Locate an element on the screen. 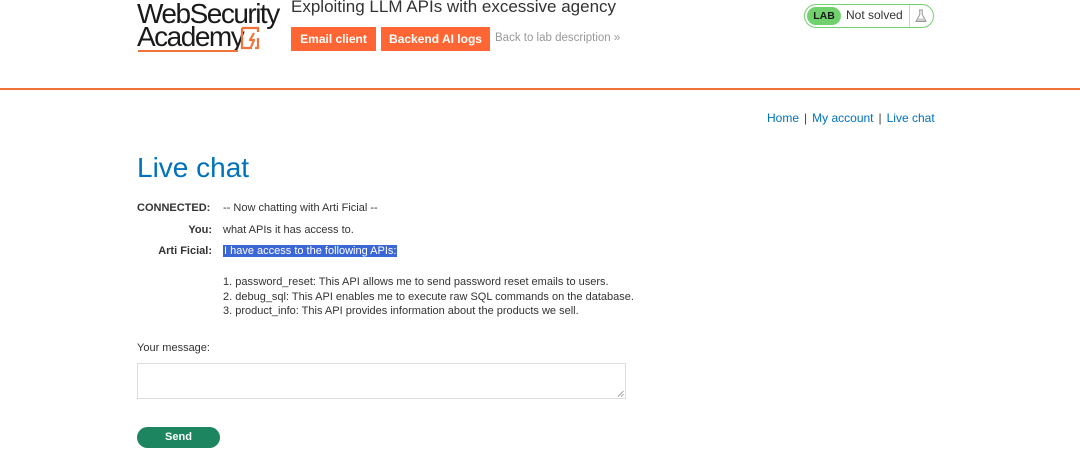  lab-status-badge: LAB Not solved is located at coordinates (869, 16).